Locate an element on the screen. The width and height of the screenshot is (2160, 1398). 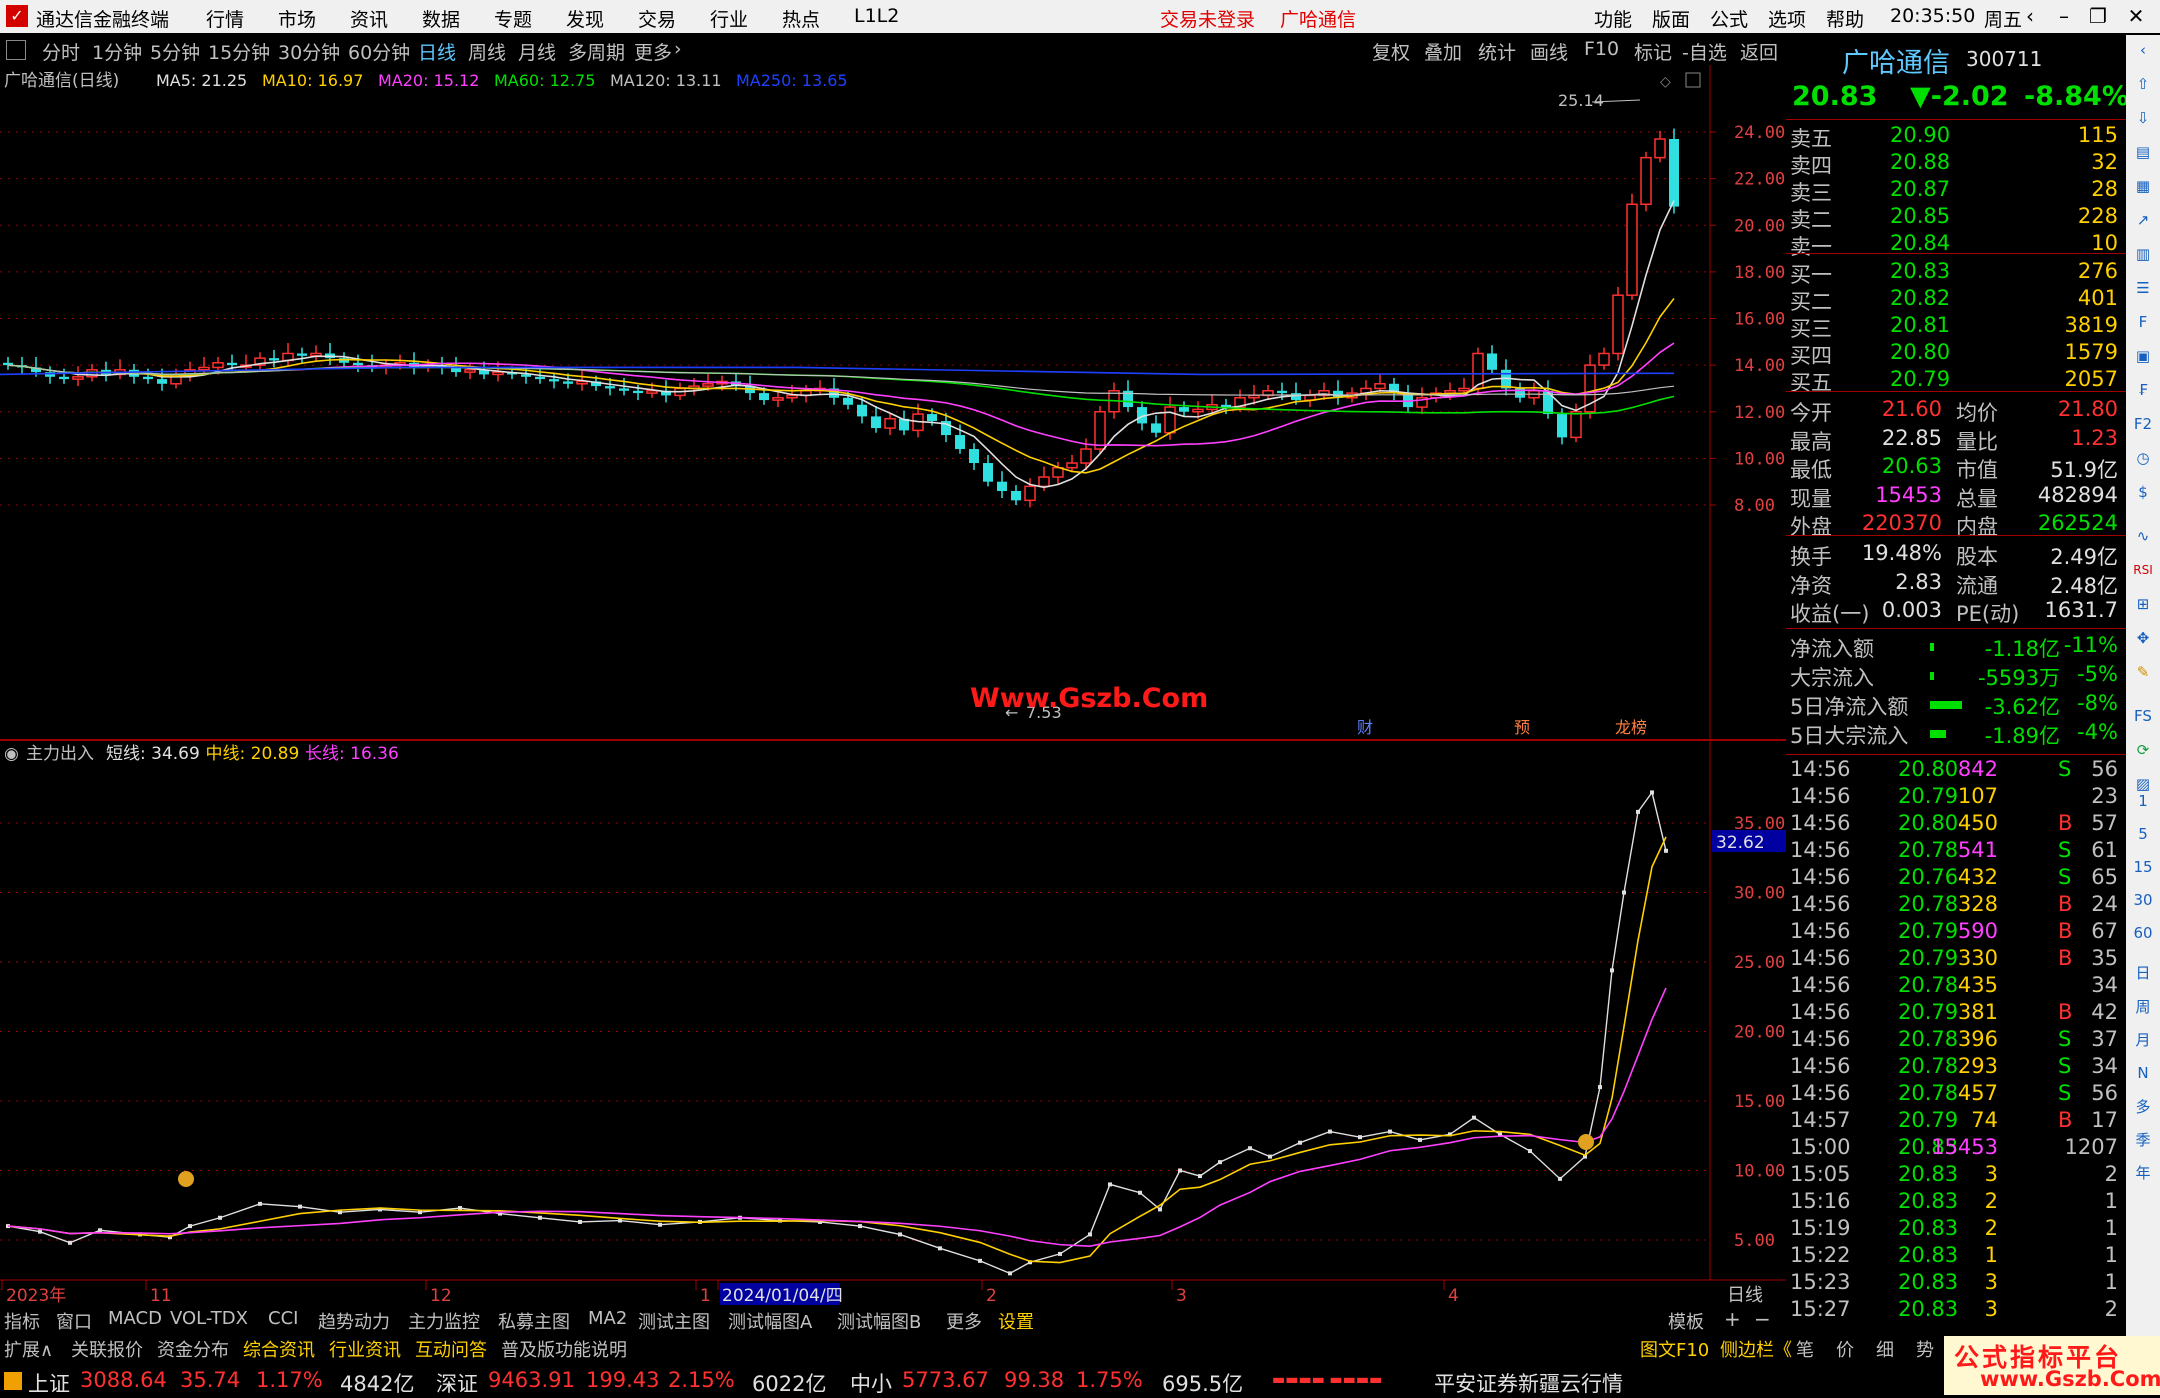
period-more: 更多 is located at coordinates (653, 51).